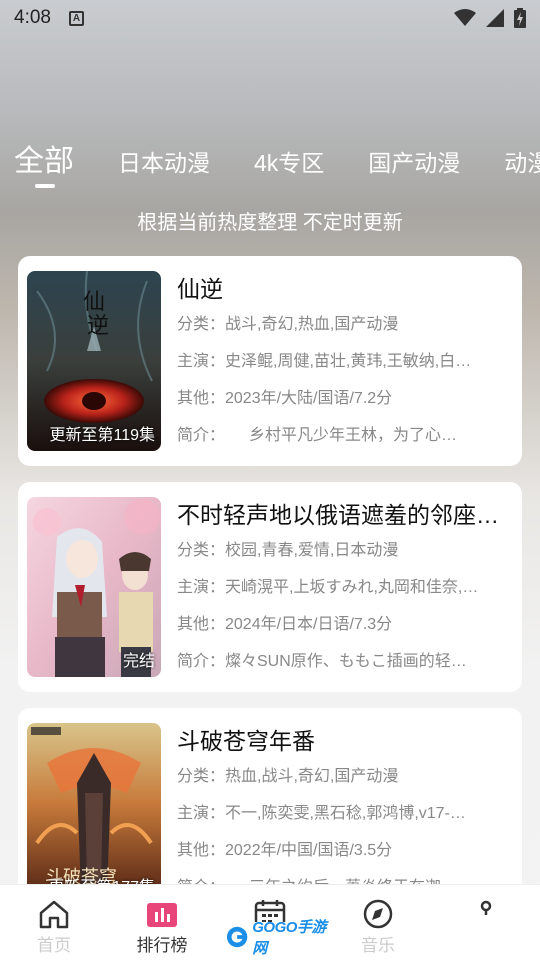 The height and width of the screenshot is (960, 540). I want to click on item-other: 其他：2023年/大陆/国语/7.2分, so click(285, 398).